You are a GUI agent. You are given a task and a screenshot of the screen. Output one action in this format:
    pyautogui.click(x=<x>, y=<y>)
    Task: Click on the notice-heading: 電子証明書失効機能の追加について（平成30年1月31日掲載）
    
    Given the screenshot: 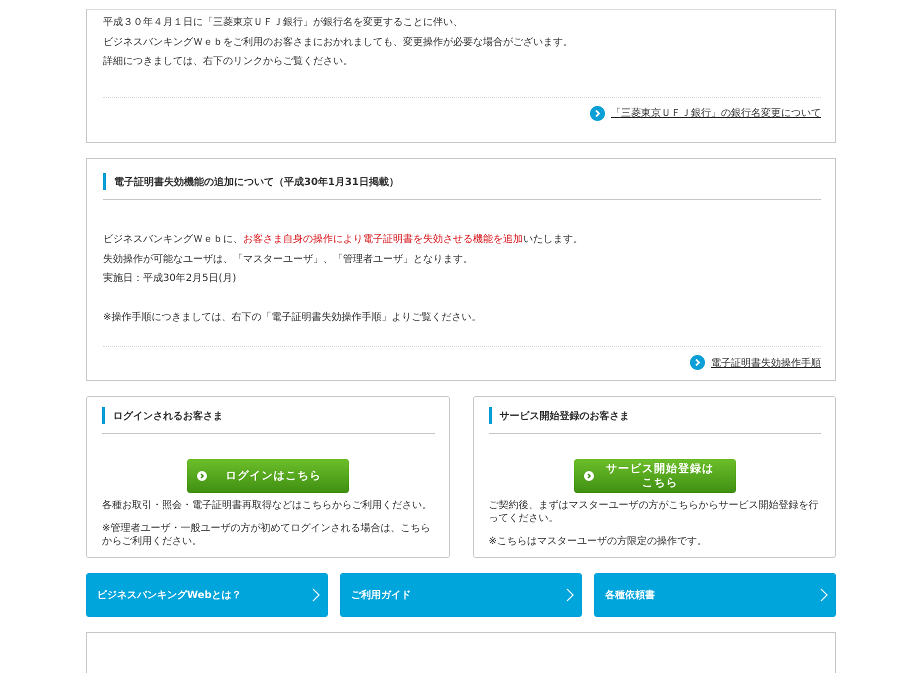 What is the action you would take?
    pyautogui.click(x=462, y=186)
    